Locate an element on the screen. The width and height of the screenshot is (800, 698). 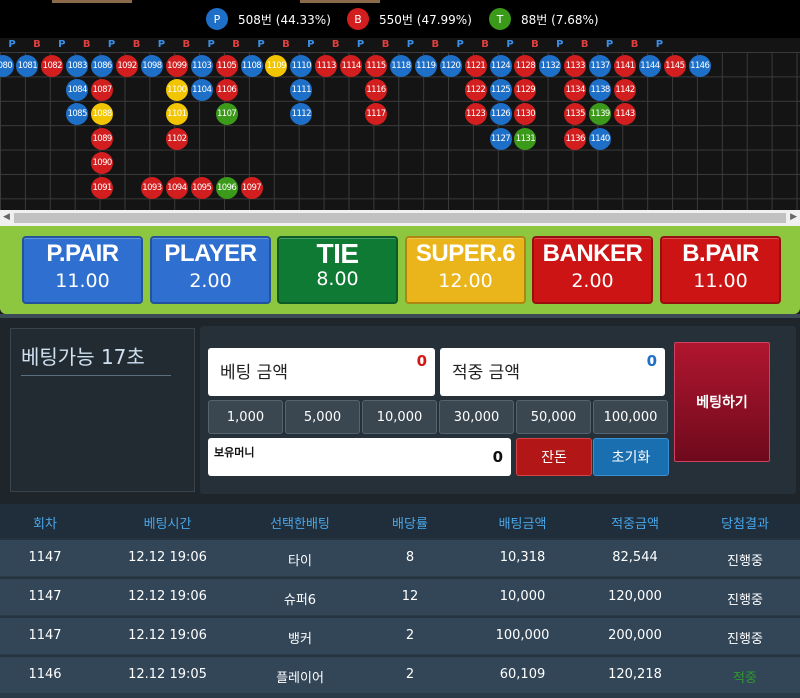
road-ball: 1083 is located at coordinates (77, 65).